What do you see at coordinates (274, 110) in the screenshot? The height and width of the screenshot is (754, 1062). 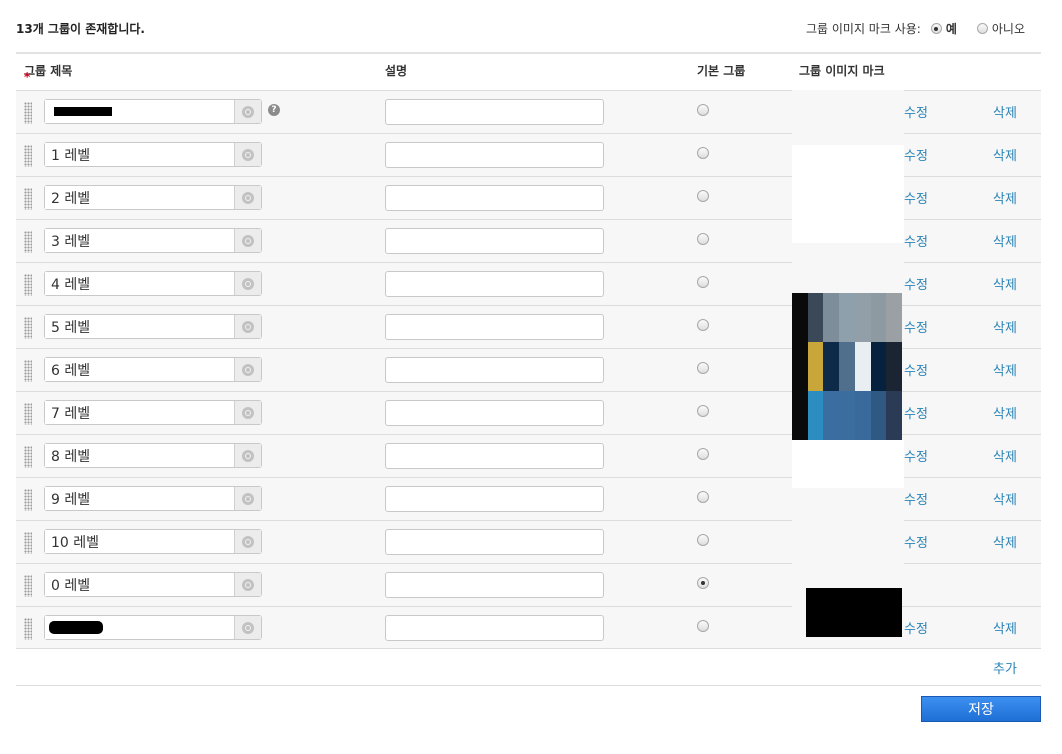 I see `help-icon: ?` at bounding box center [274, 110].